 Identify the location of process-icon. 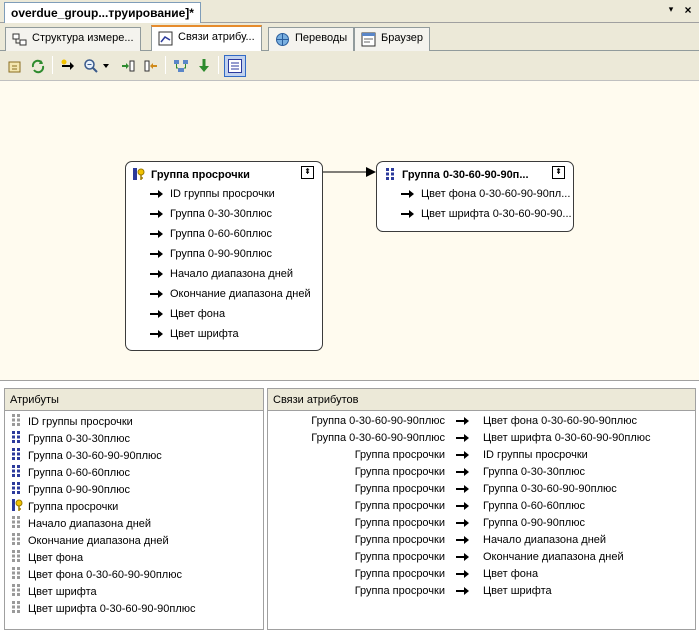
(15, 66).